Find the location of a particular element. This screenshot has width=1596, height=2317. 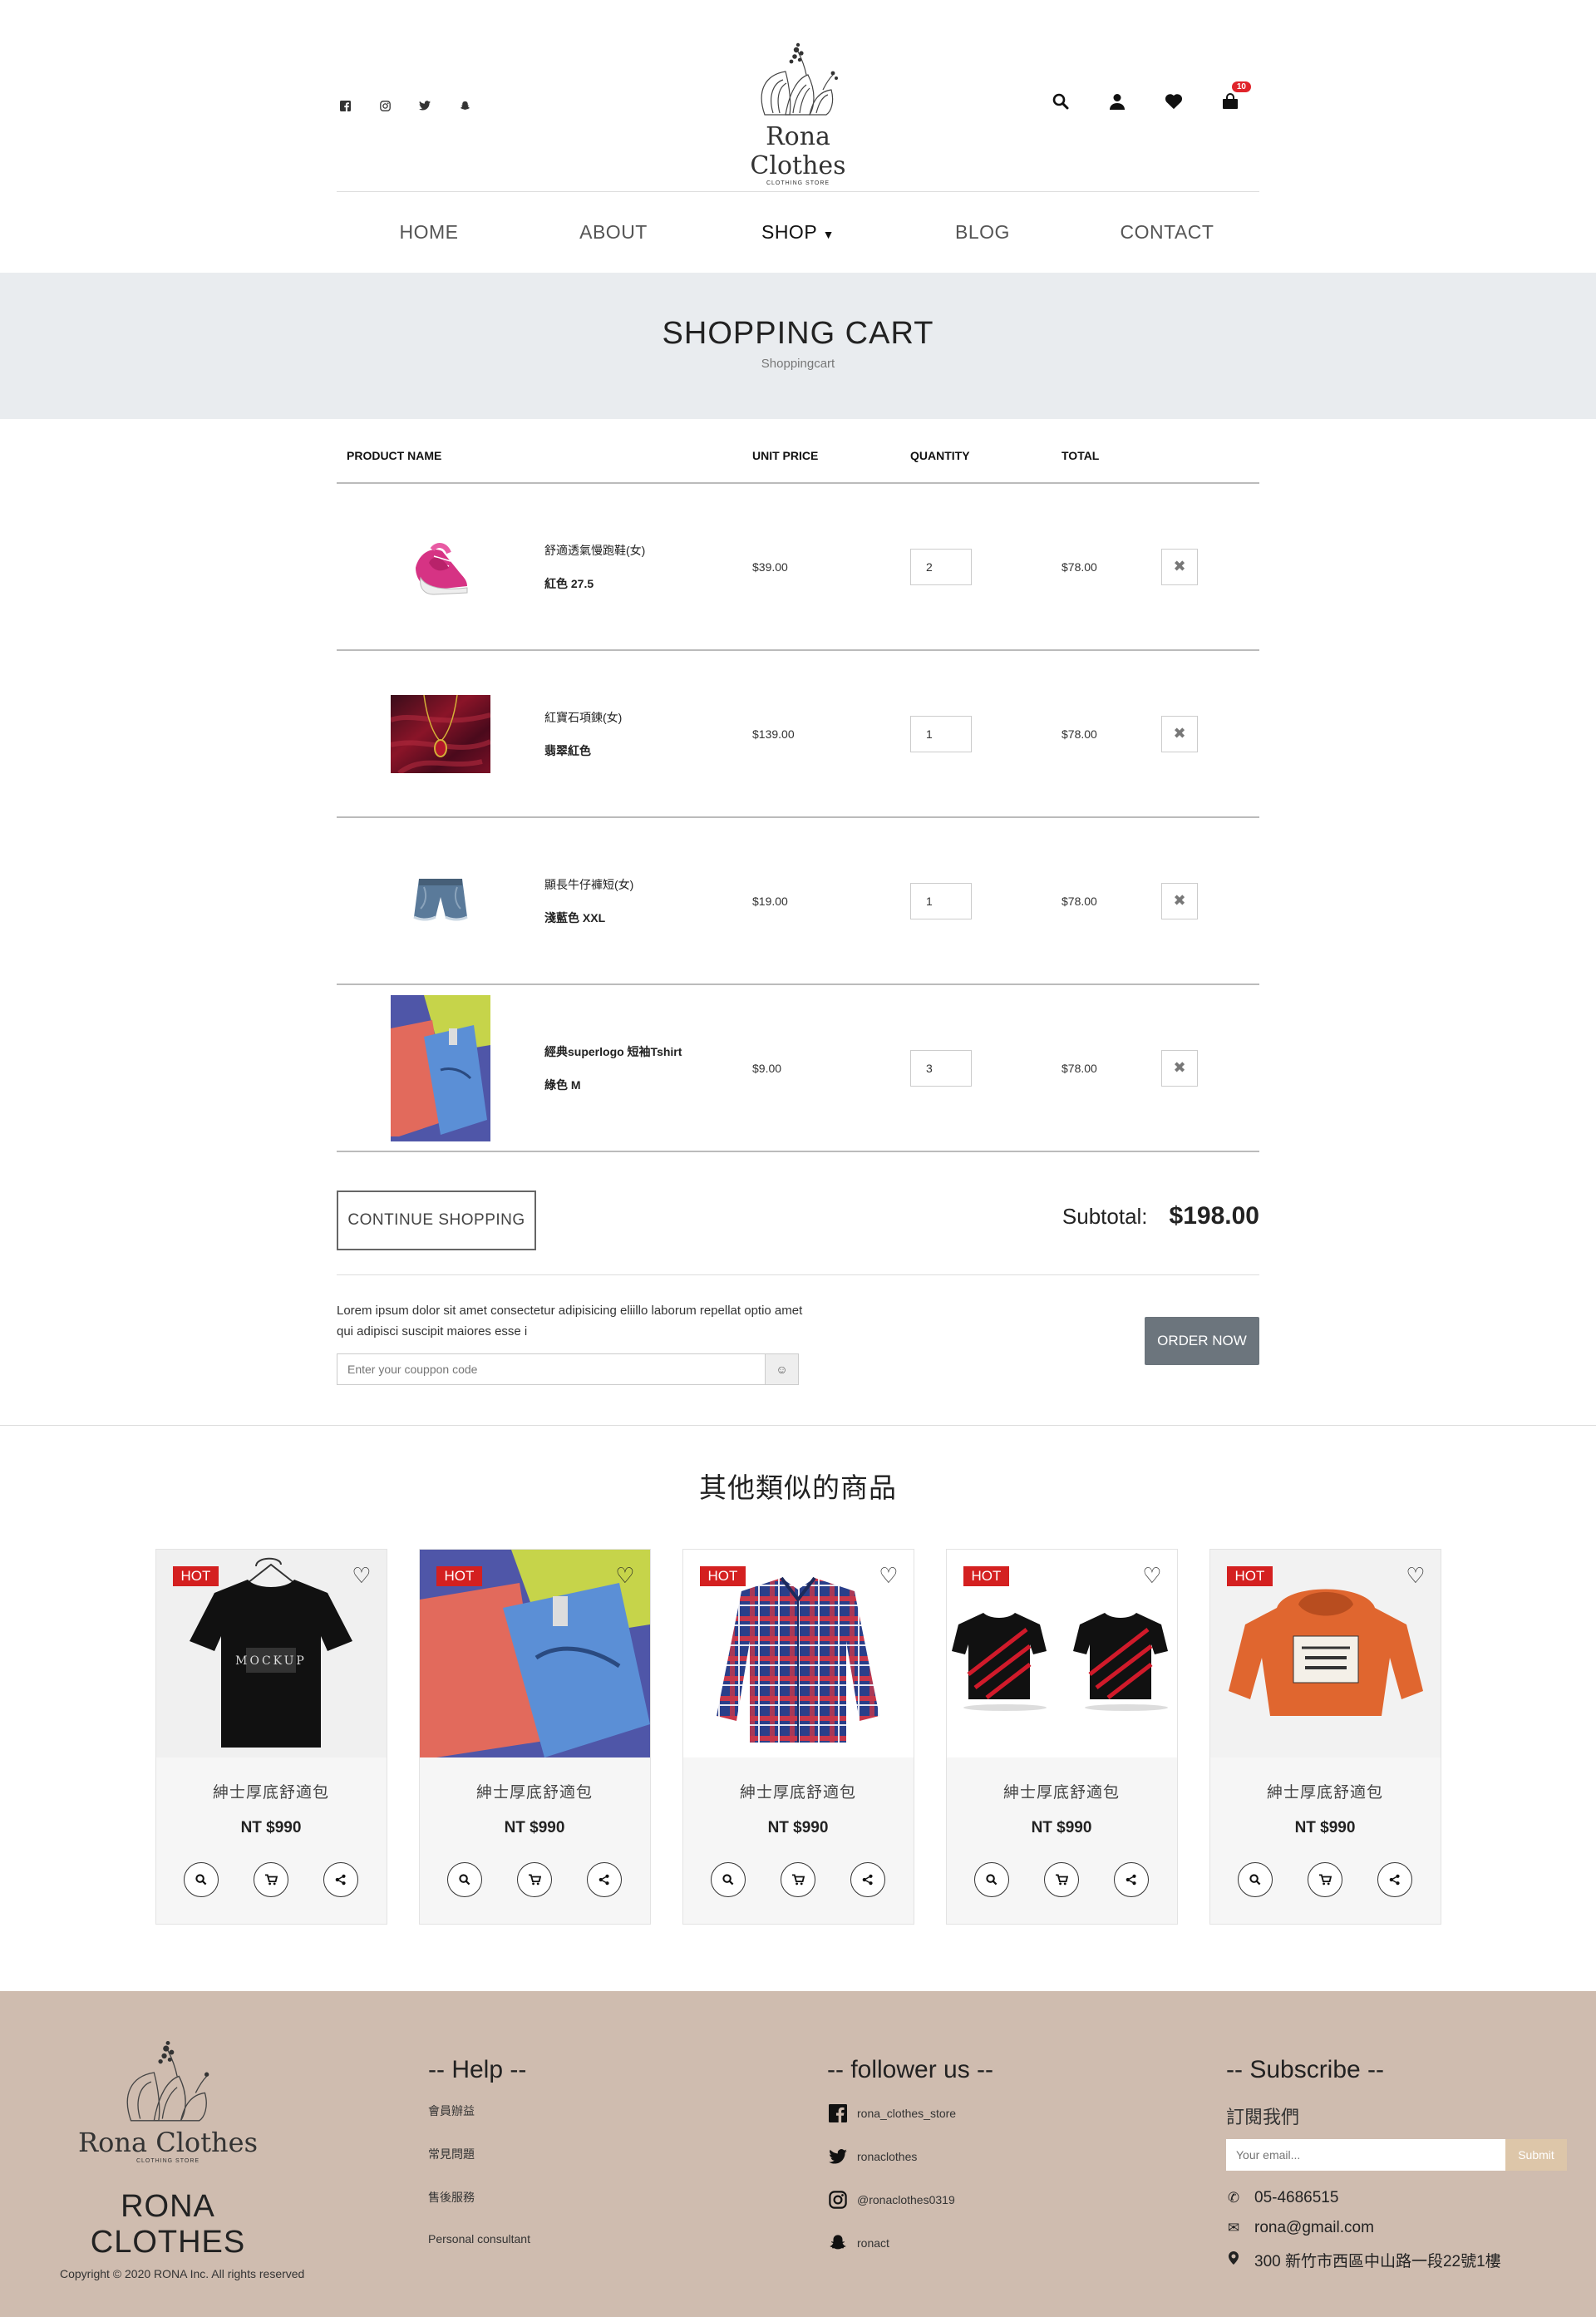

page-banner: SHOPPING CART Shoppingcart is located at coordinates (798, 346).